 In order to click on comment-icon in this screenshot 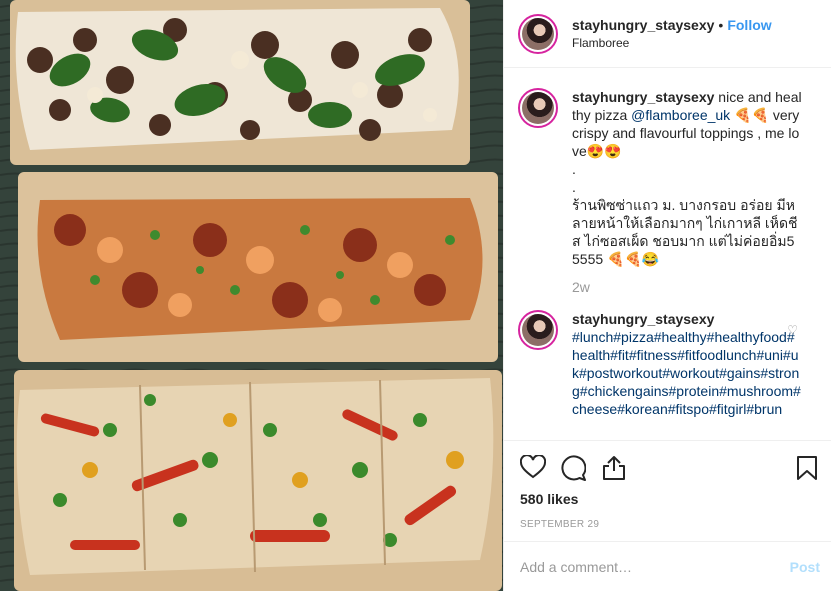, I will do `click(573, 469)`.